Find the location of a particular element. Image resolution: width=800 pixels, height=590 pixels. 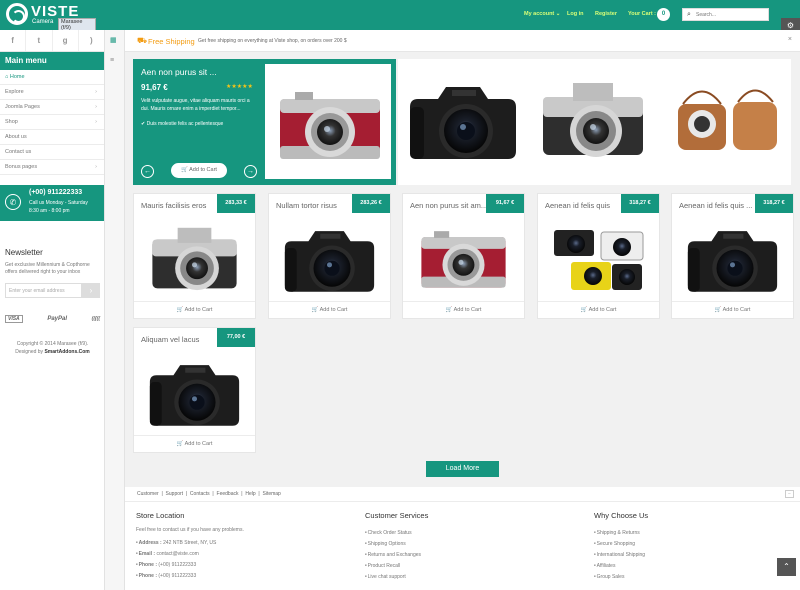

product-name: Nullam tortor risus is located at coordinates (314, 205).